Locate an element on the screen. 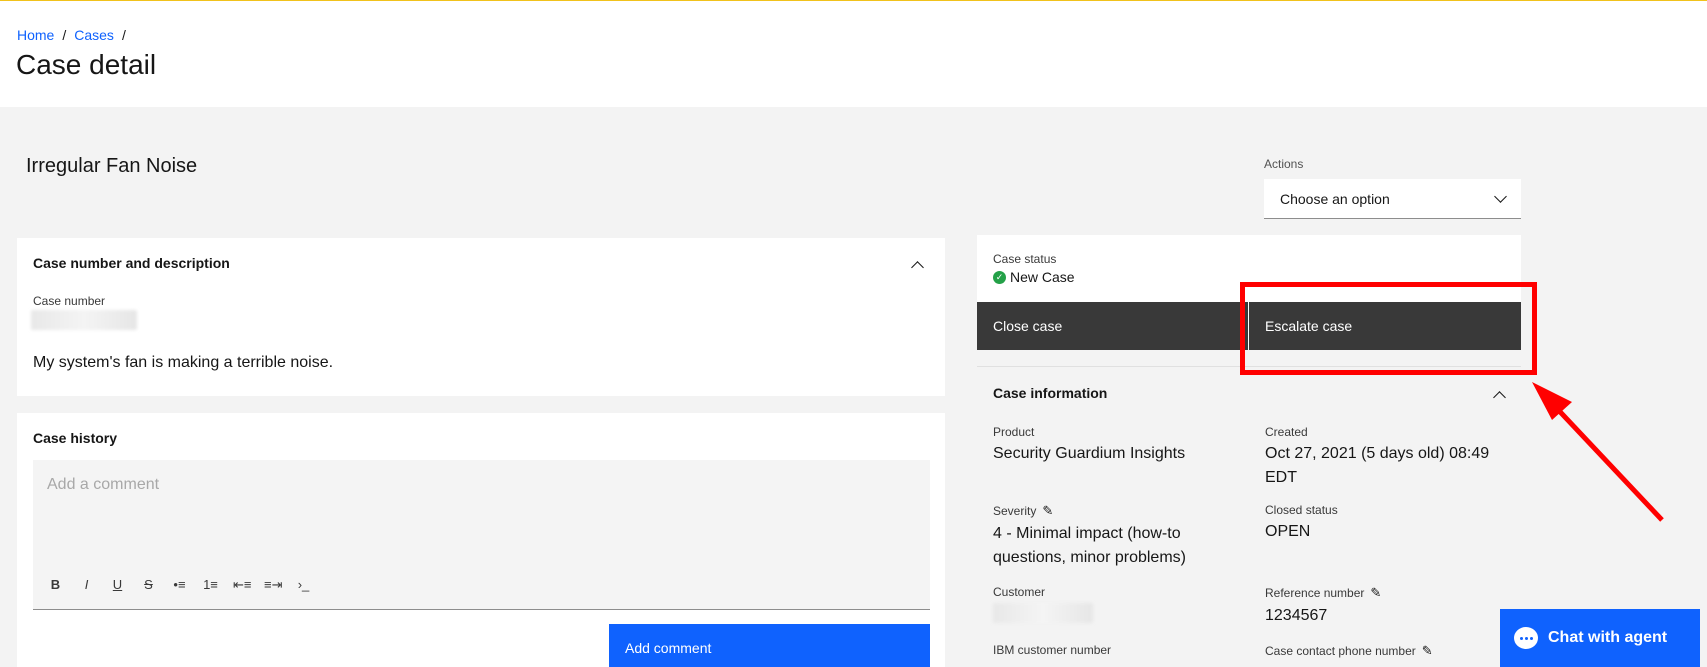 The height and width of the screenshot is (667, 1707). reference-number-label: Reference number ✎ is located at coordinates (1395, 593).